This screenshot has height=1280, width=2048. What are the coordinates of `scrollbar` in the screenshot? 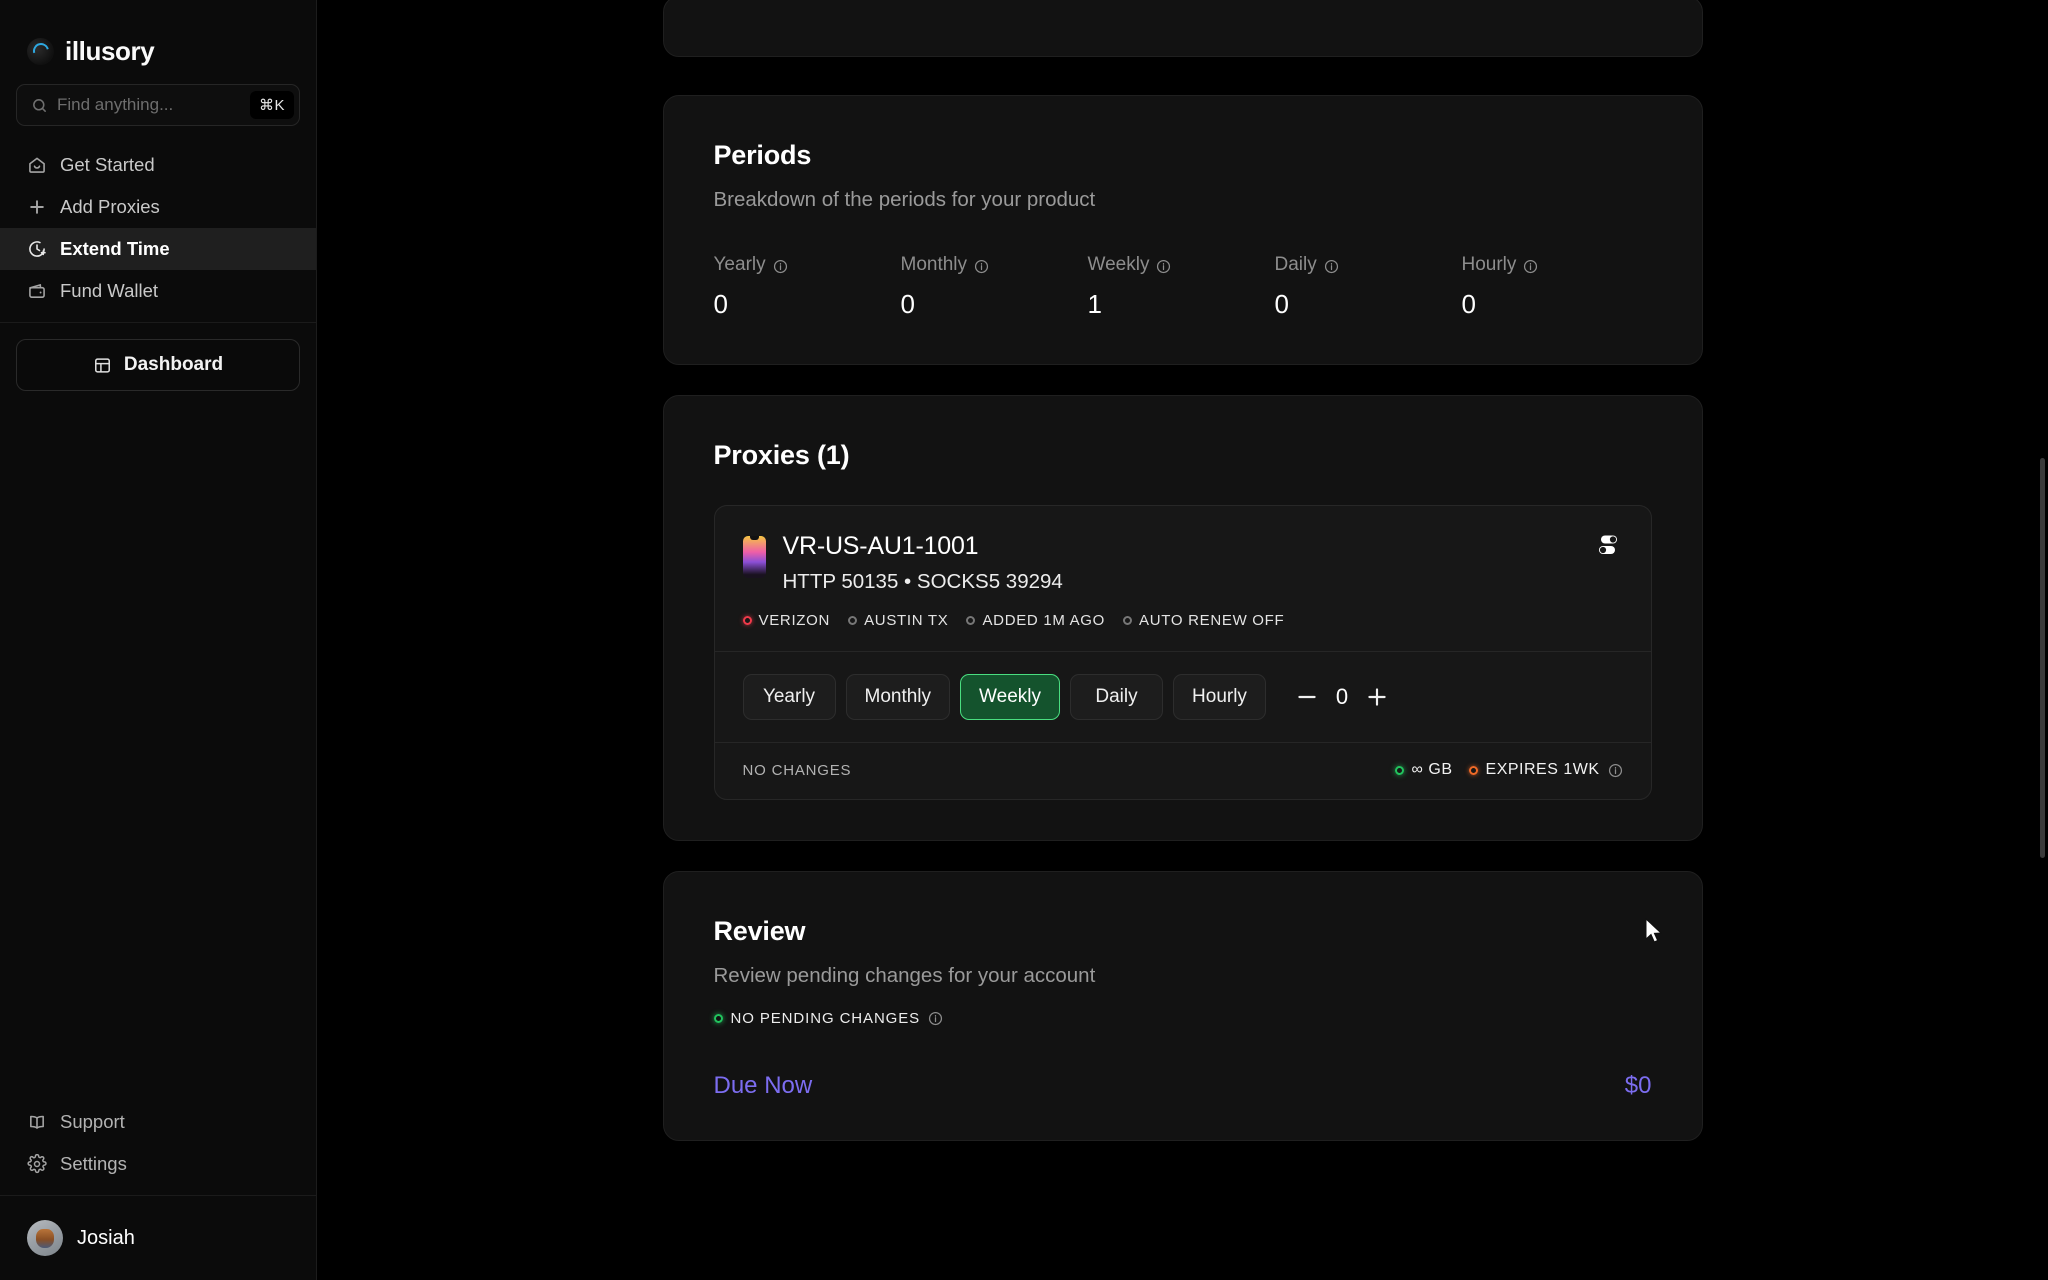 It's located at (2042, 658).